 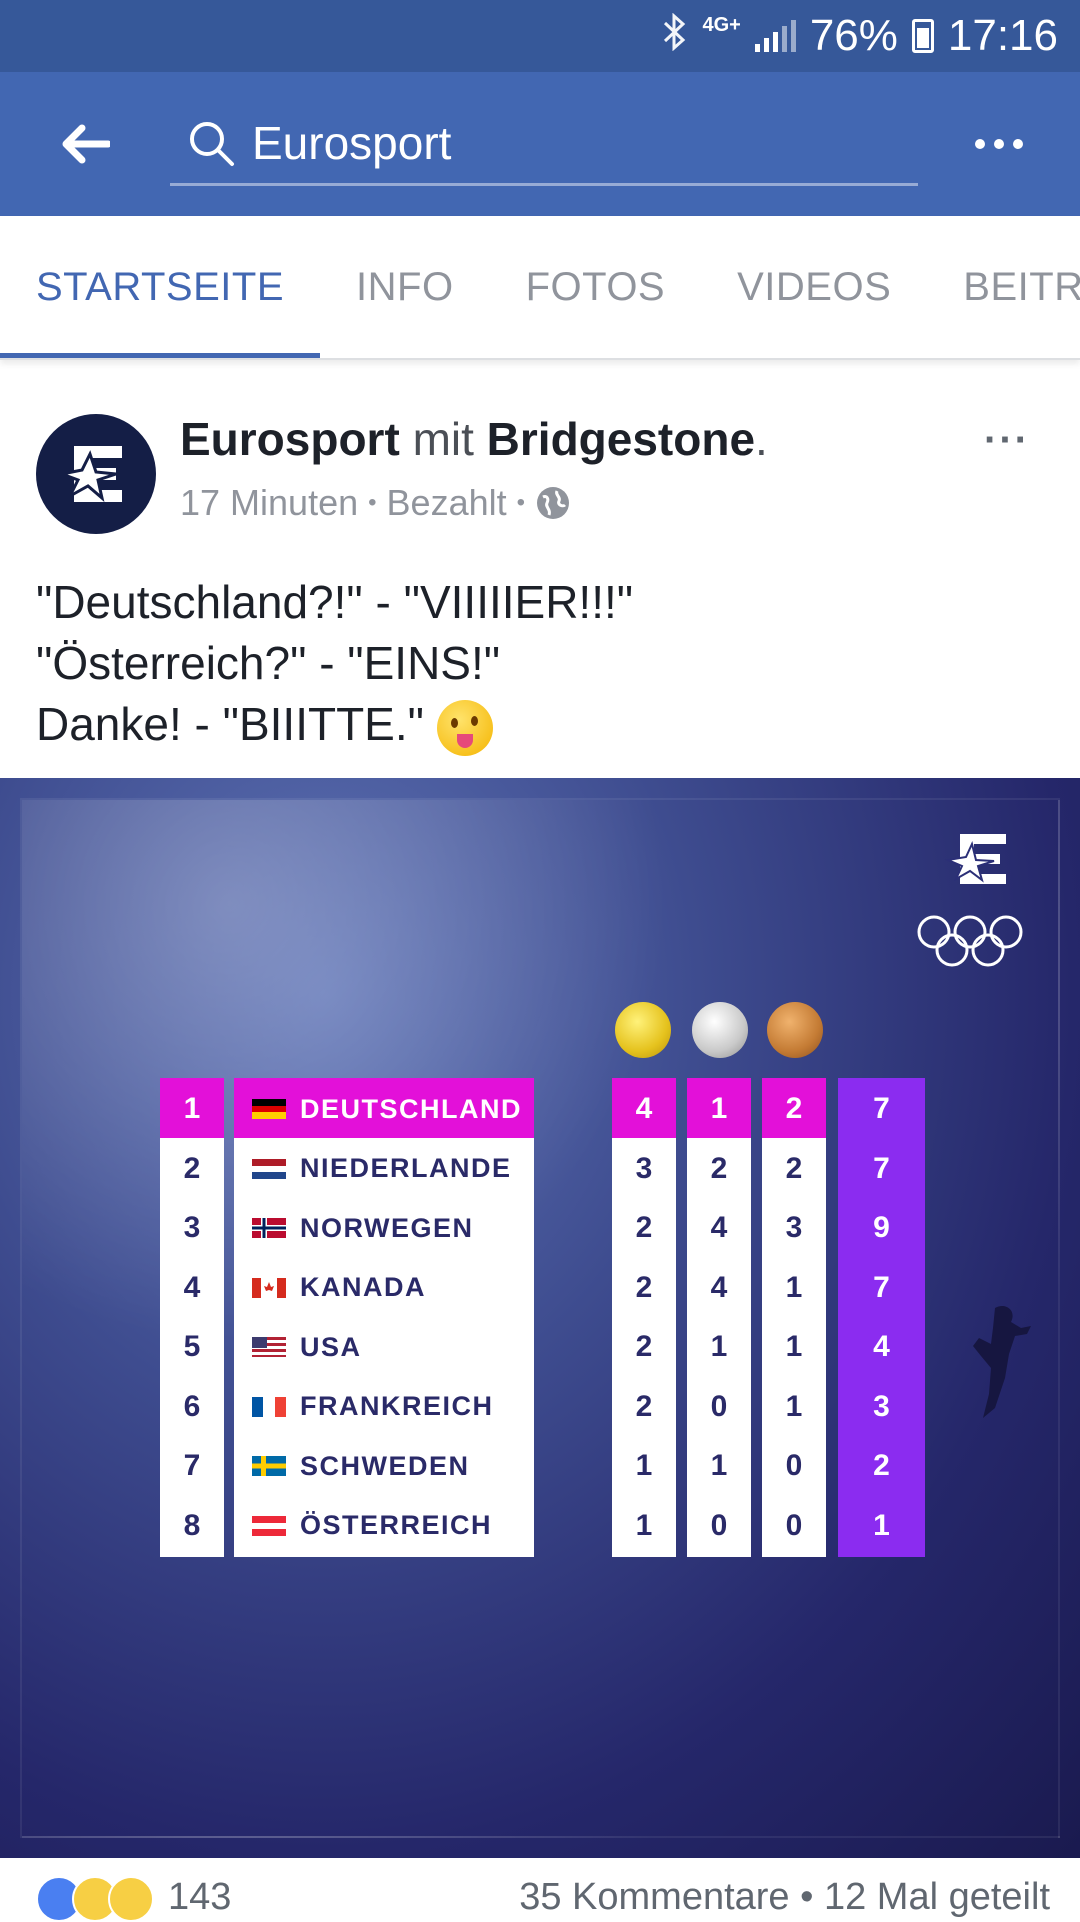 I want to click on snowboarder-silhouette, so click(x=1002, y=1361).